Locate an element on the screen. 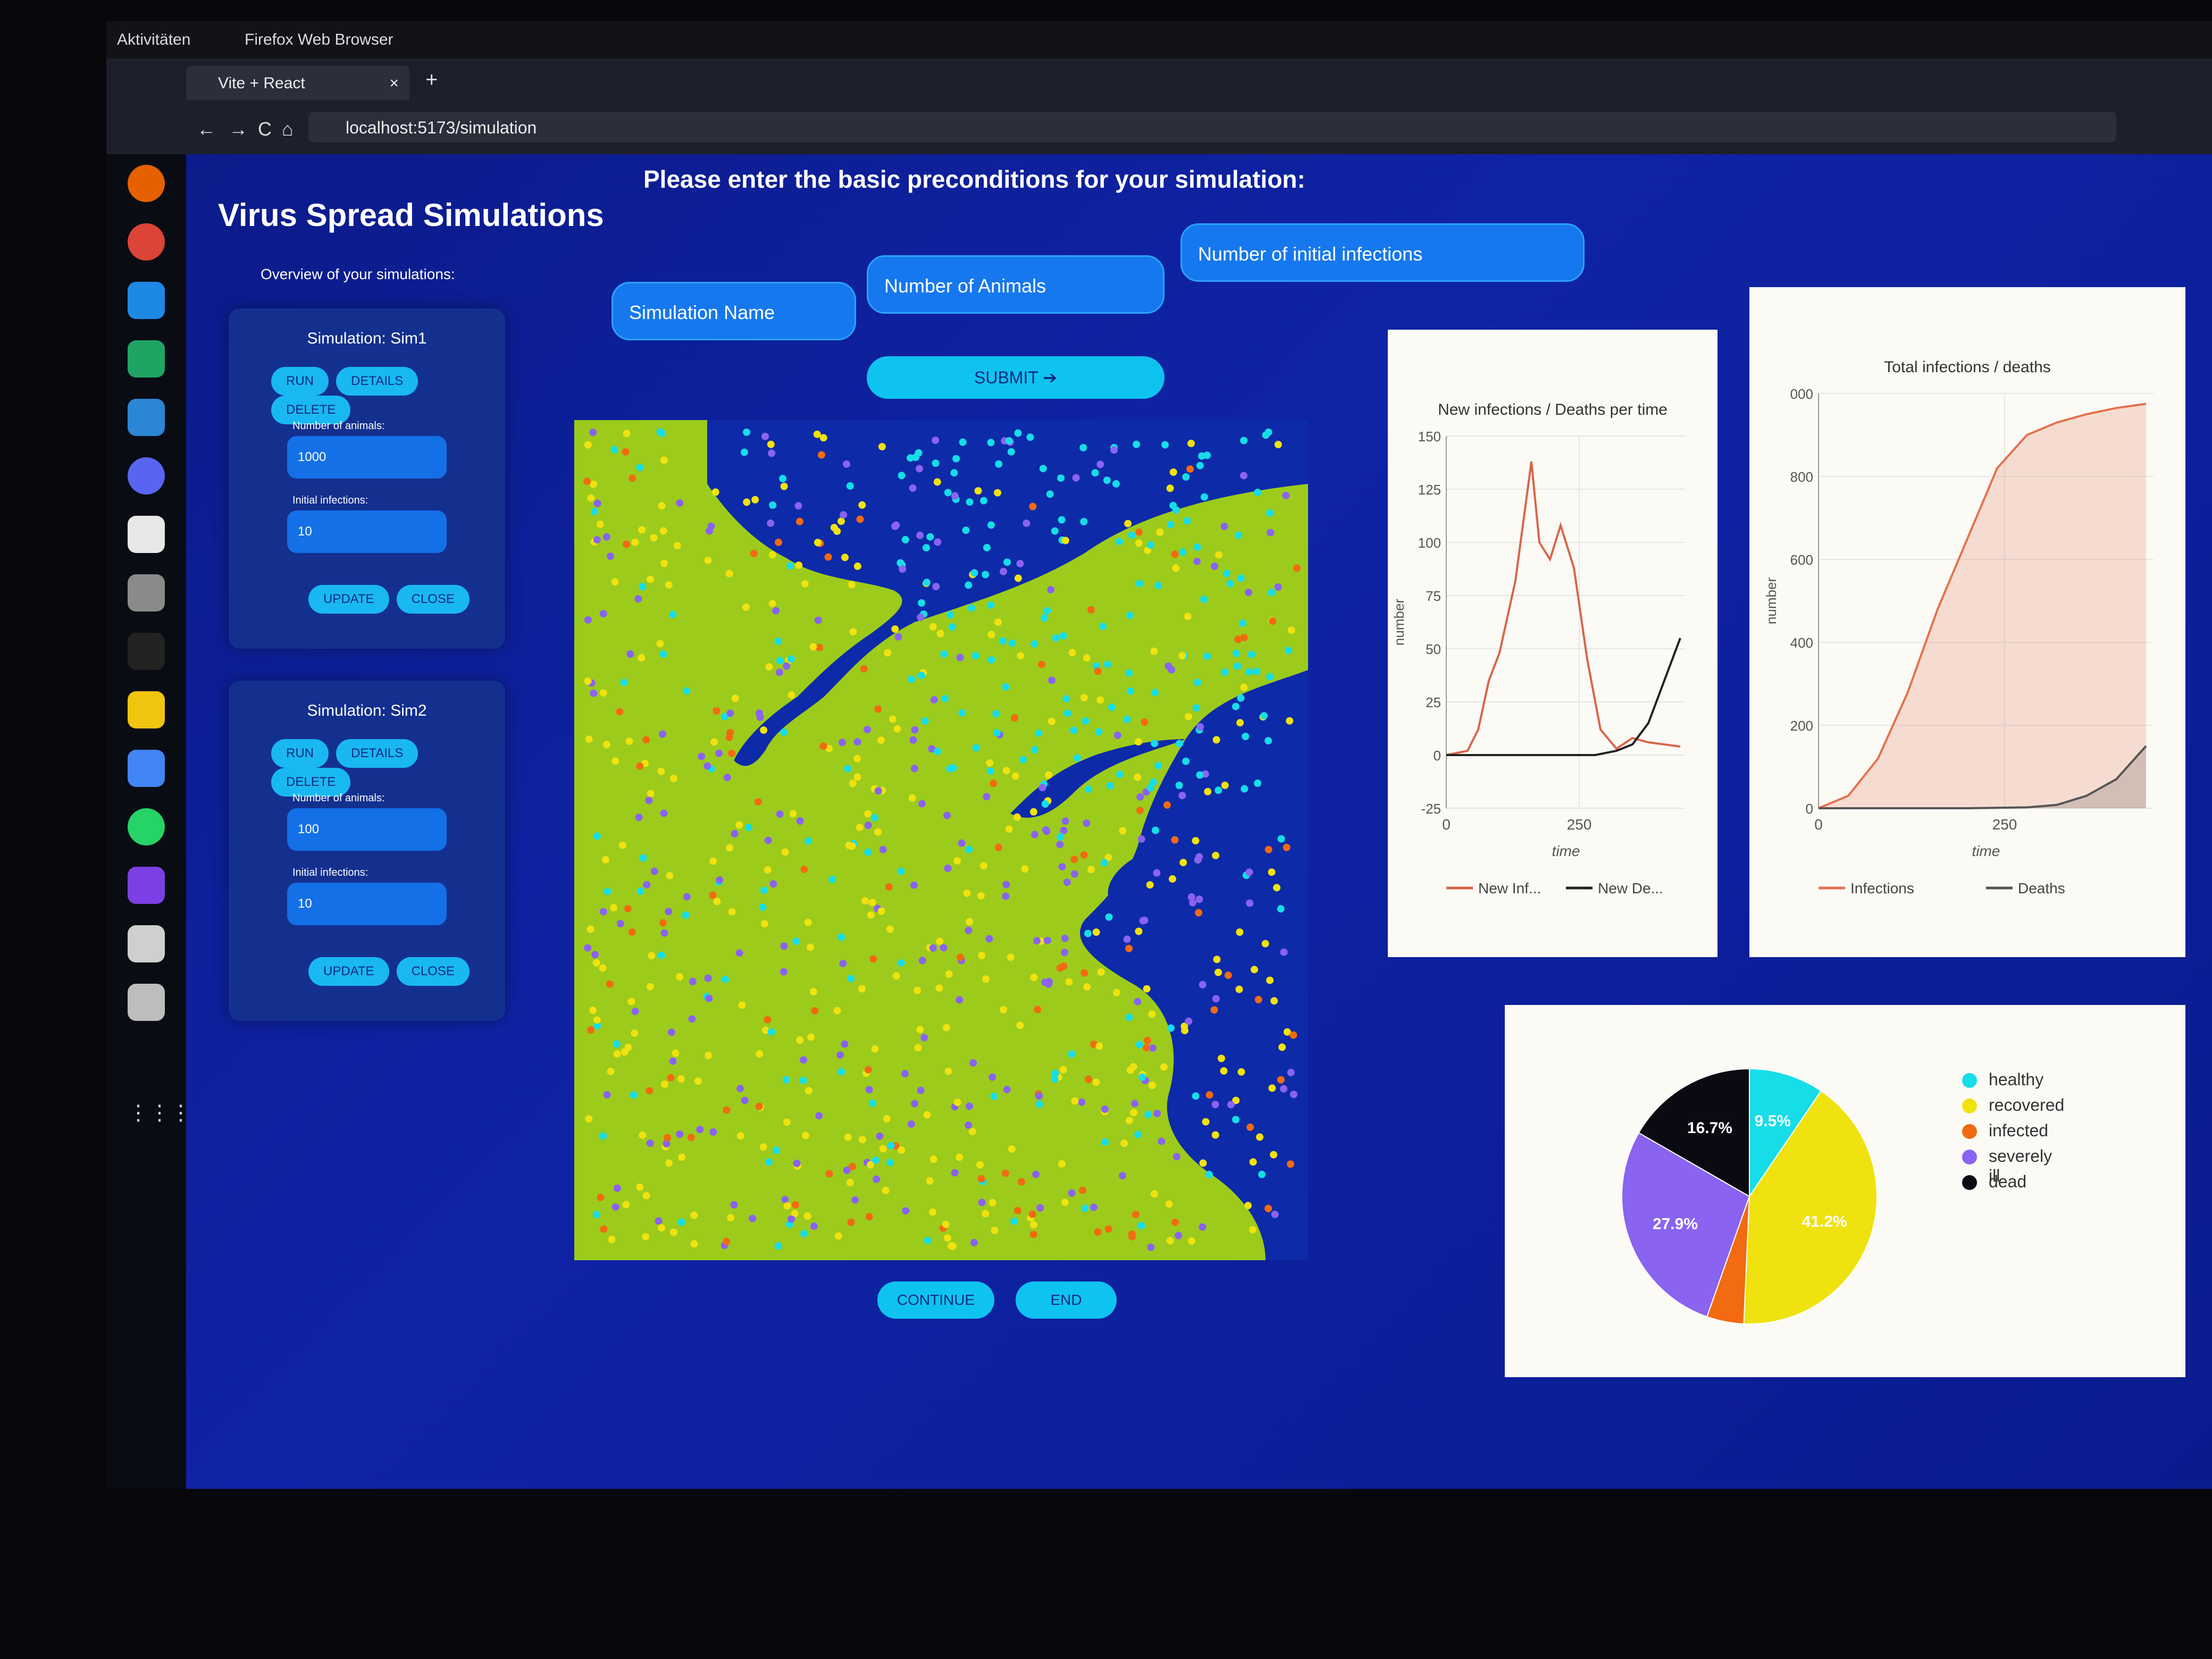 This screenshot has height=1659, width=2212. terminal-icon is located at coordinates (146, 651).